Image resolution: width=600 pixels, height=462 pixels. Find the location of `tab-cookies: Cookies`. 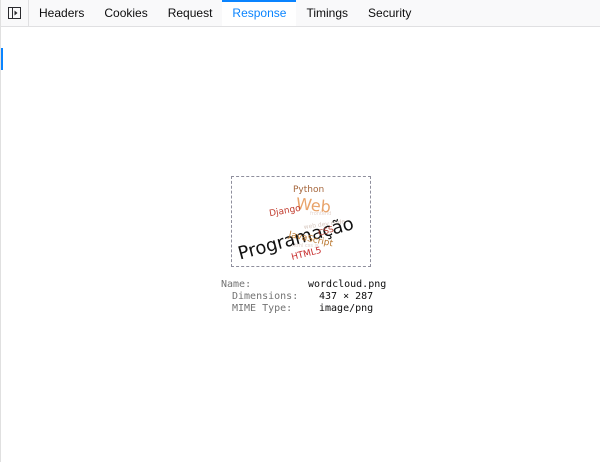

tab-cookies: Cookies is located at coordinates (125, 13).